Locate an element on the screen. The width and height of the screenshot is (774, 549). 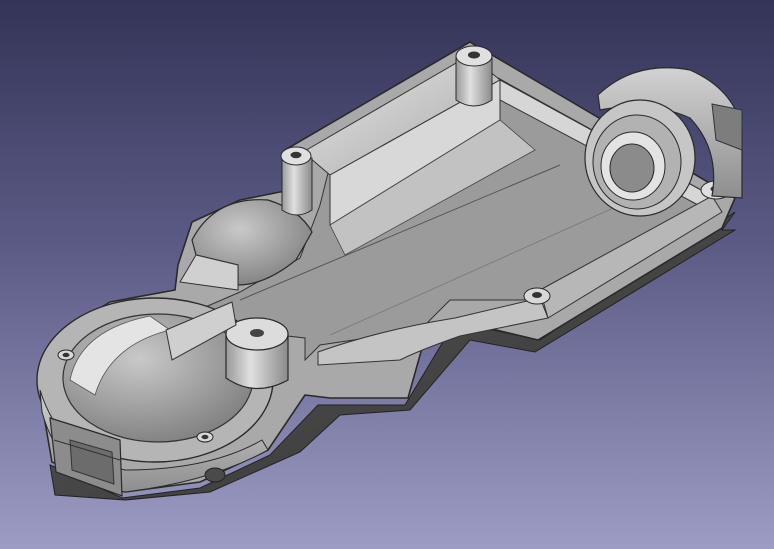
screw-hole-pocket-left is located at coordinates (66, 355).